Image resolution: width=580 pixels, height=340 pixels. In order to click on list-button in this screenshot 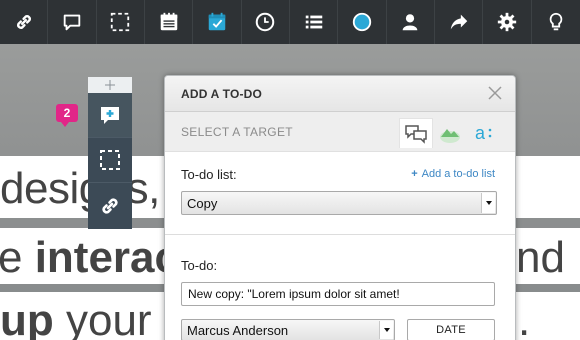, I will do `click(314, 22)`.